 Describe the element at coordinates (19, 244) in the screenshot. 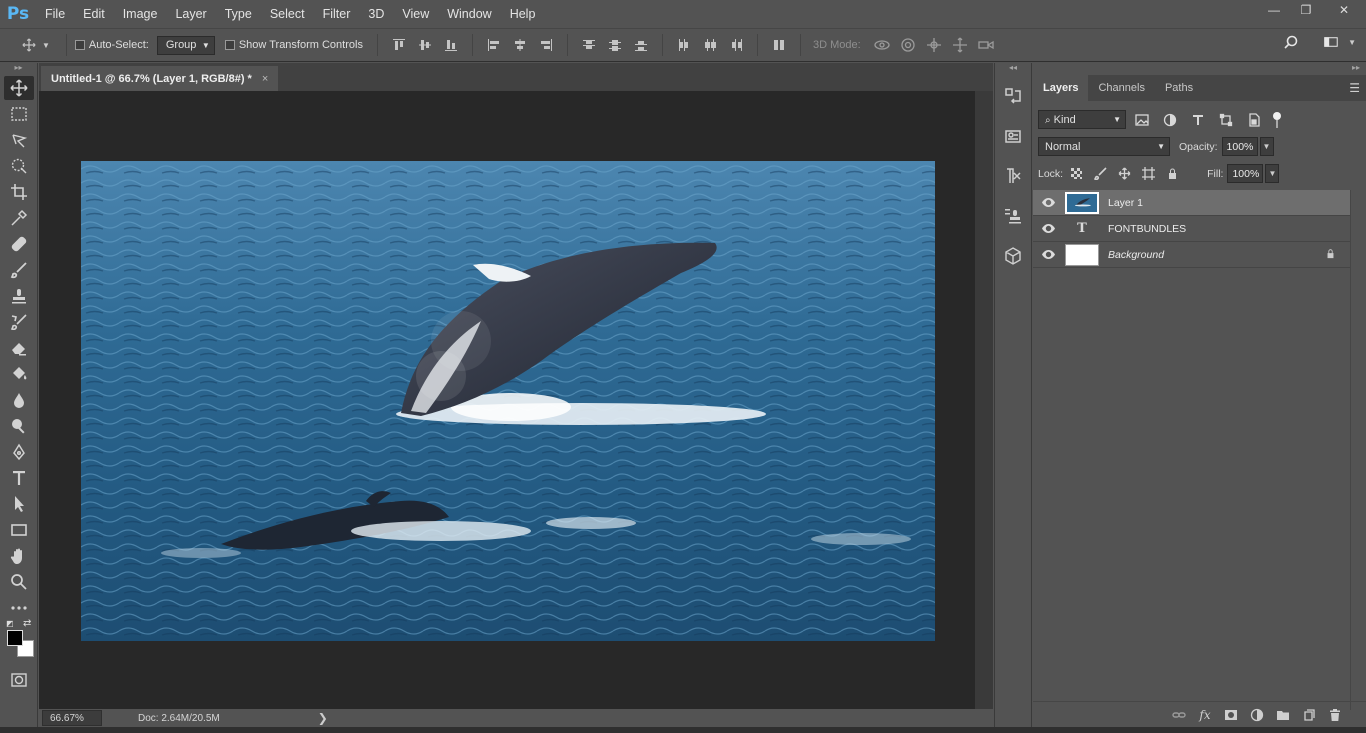

I see `healing-brush-tool-icon` at that location.